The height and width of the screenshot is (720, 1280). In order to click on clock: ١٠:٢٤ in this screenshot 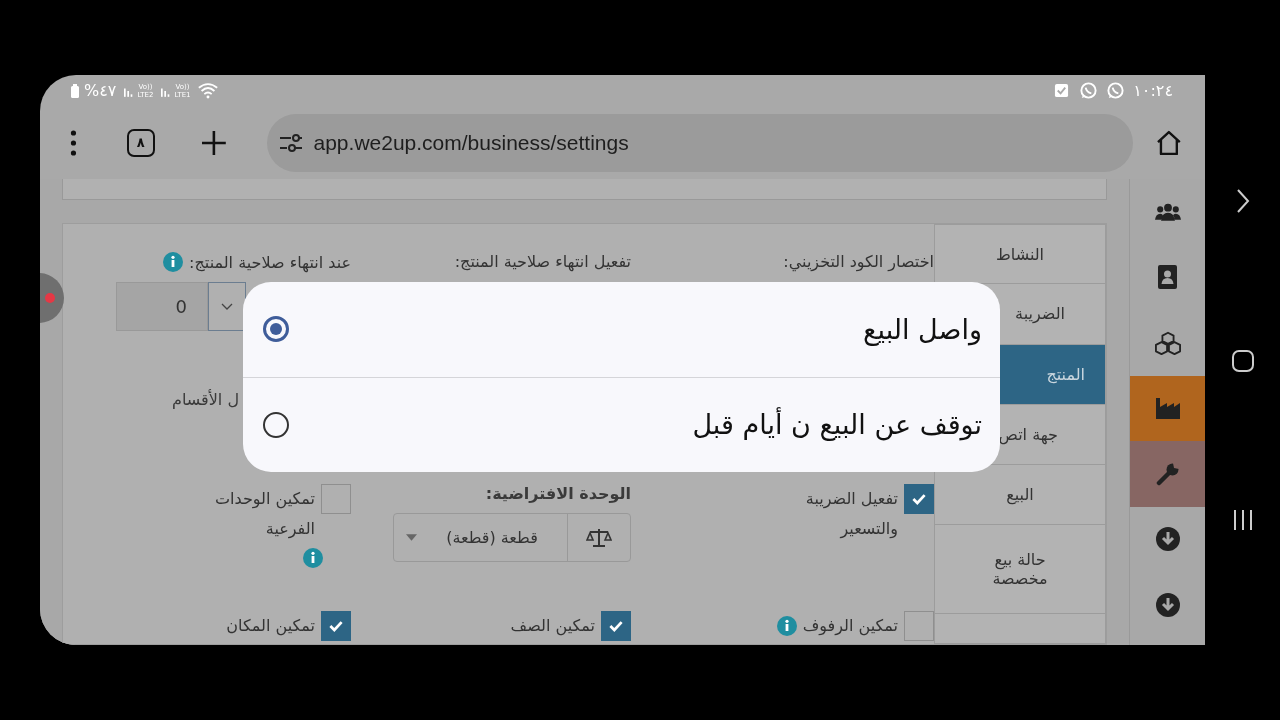, I will do `click(1153, 91)`.